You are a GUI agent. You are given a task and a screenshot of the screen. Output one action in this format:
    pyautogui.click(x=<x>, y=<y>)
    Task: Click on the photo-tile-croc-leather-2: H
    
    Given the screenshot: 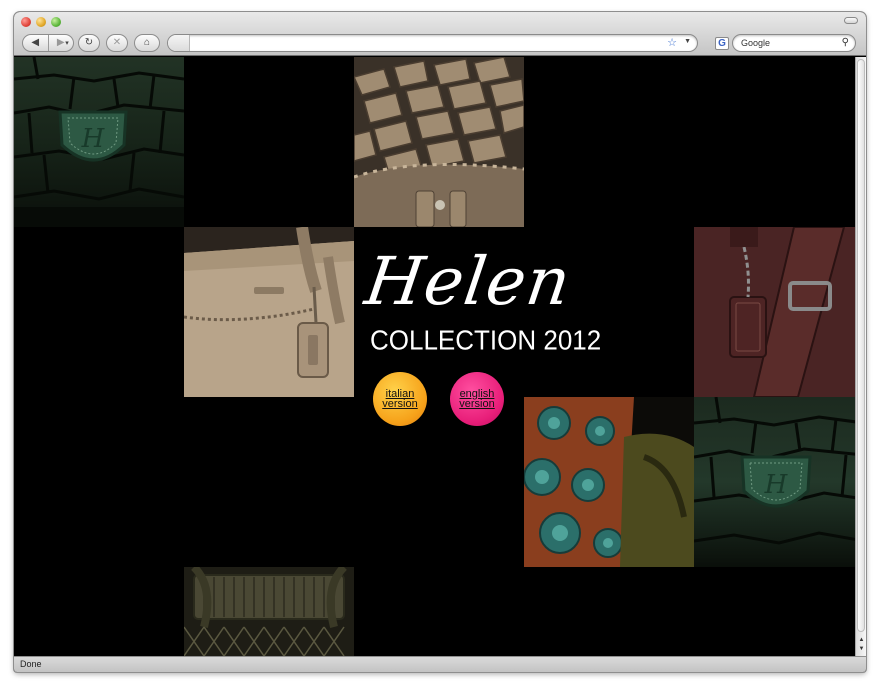 What is the action you would take?
    pyautogui.click(x=774, y=482)
    